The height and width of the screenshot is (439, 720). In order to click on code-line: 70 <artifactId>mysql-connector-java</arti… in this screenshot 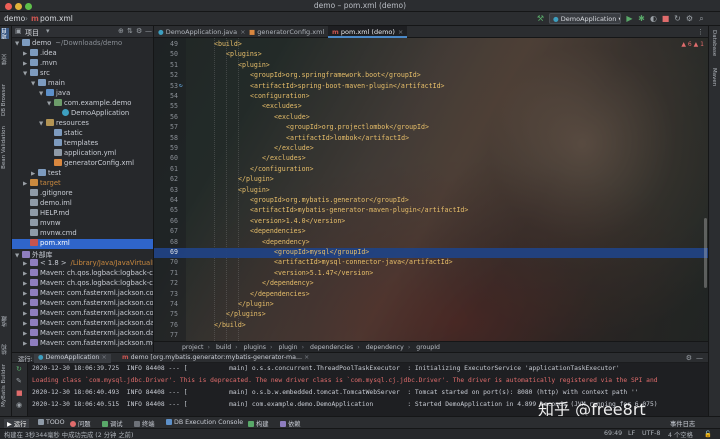, I will do `click(431, 263)`.